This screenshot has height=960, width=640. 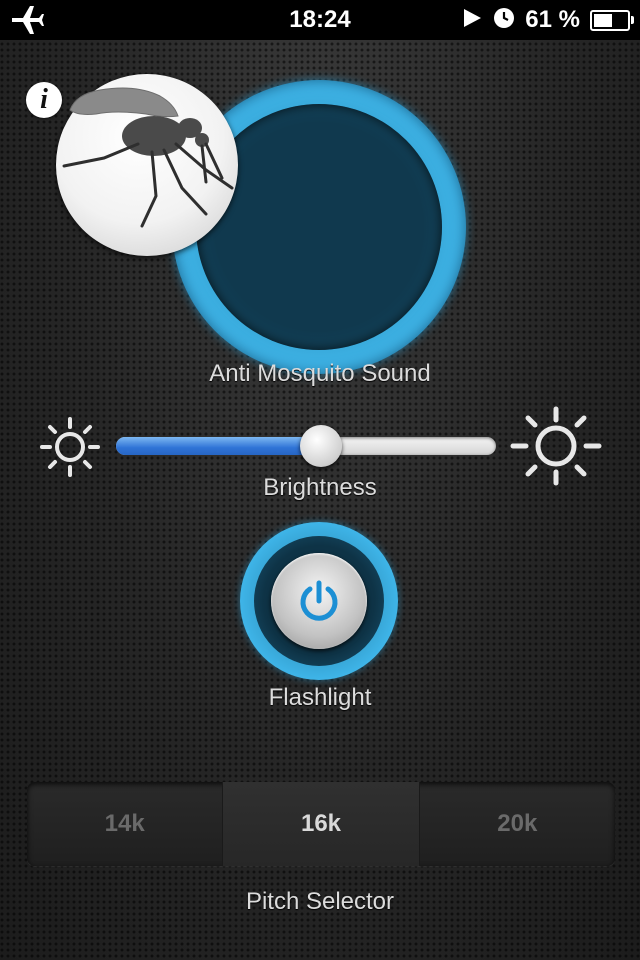 I want to click on flashlight-button-ring, so click(x=319, y=601).